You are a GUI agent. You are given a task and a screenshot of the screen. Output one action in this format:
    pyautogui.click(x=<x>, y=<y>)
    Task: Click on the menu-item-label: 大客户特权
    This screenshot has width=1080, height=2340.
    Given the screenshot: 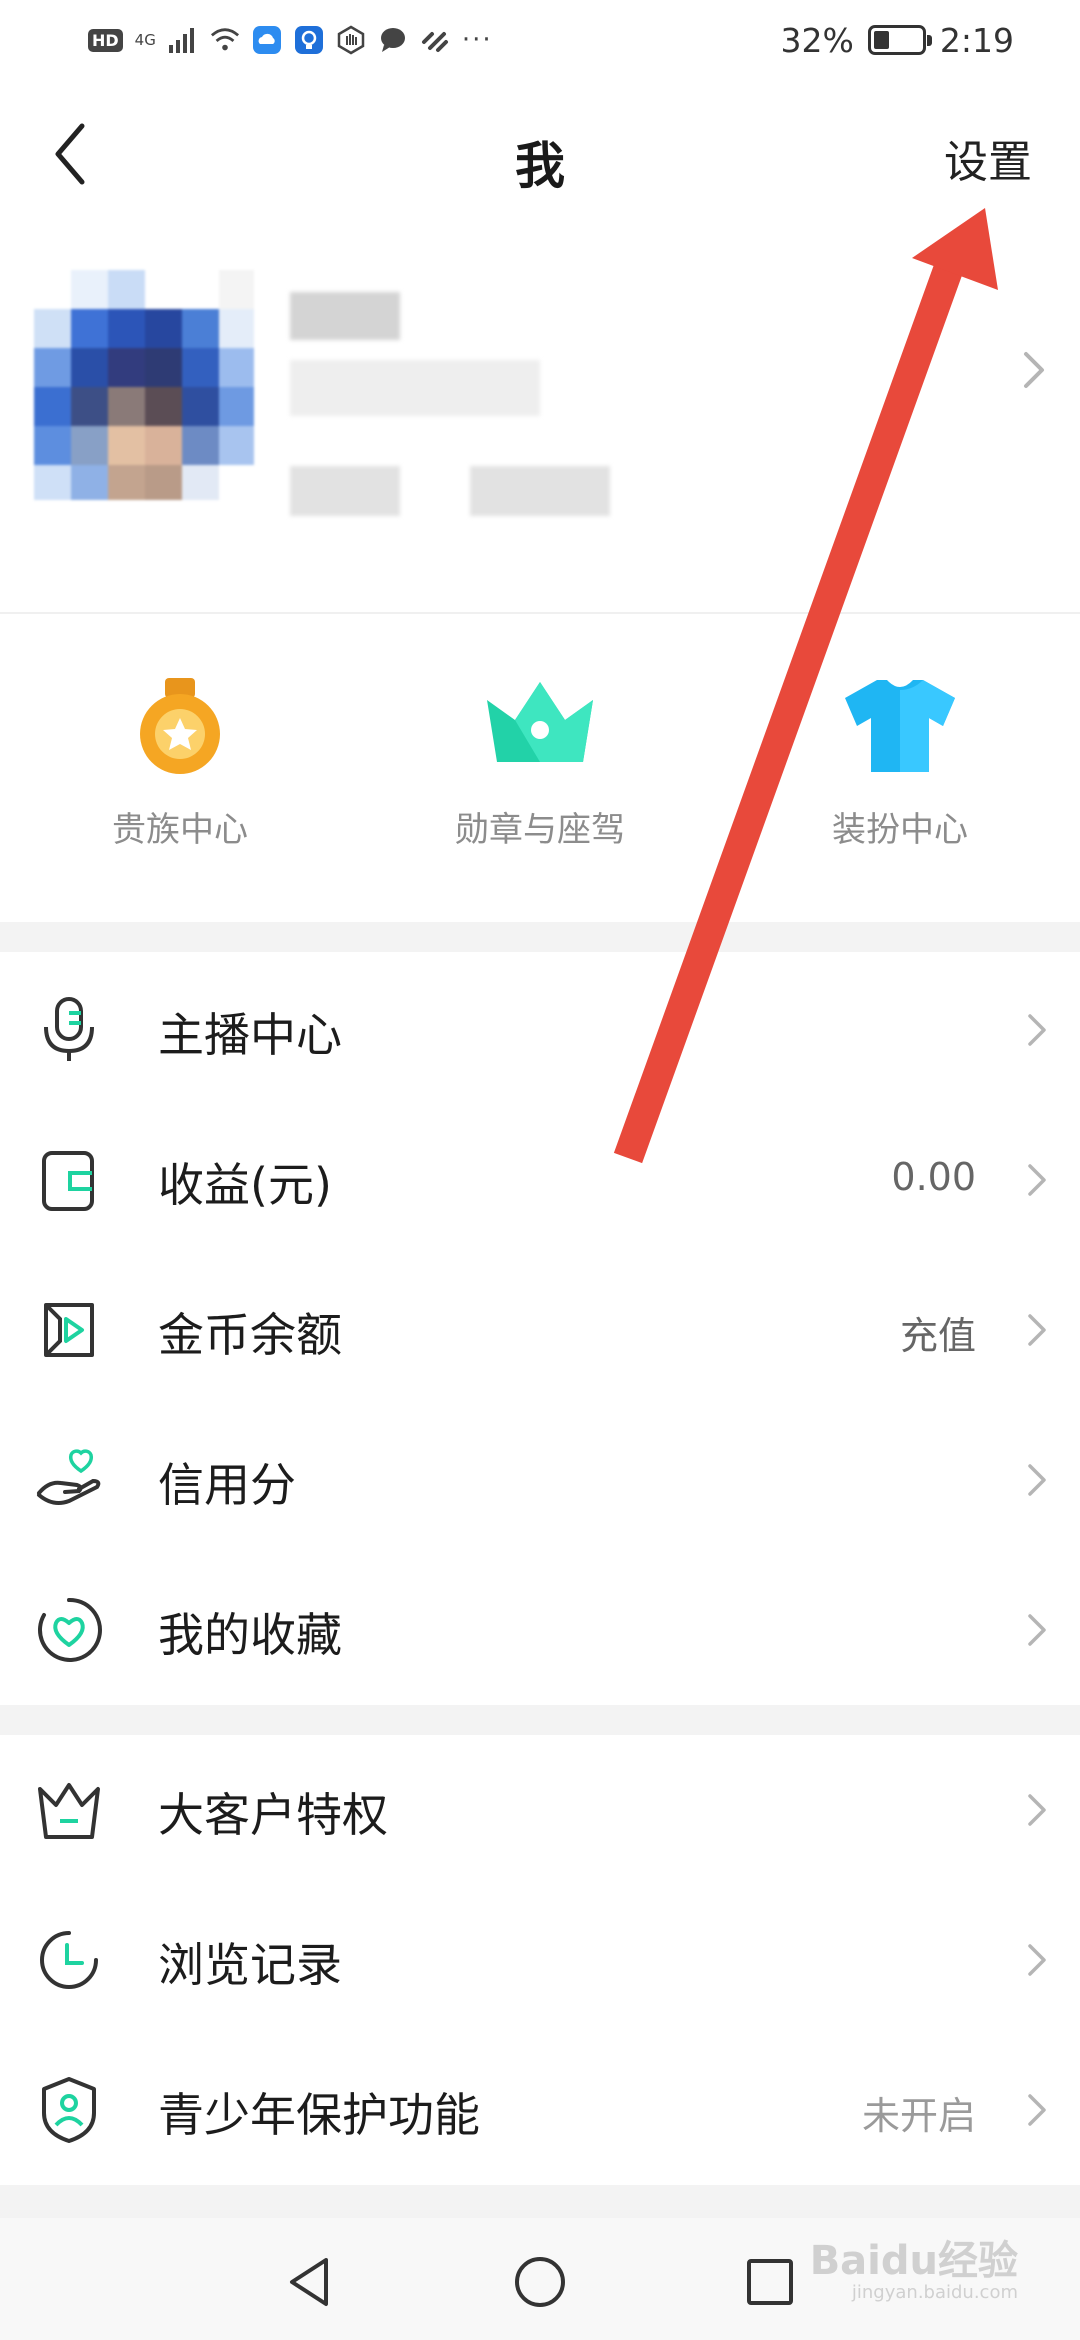 What is the action you would take?
    pyautogui.click(x=273, y=1815)
    